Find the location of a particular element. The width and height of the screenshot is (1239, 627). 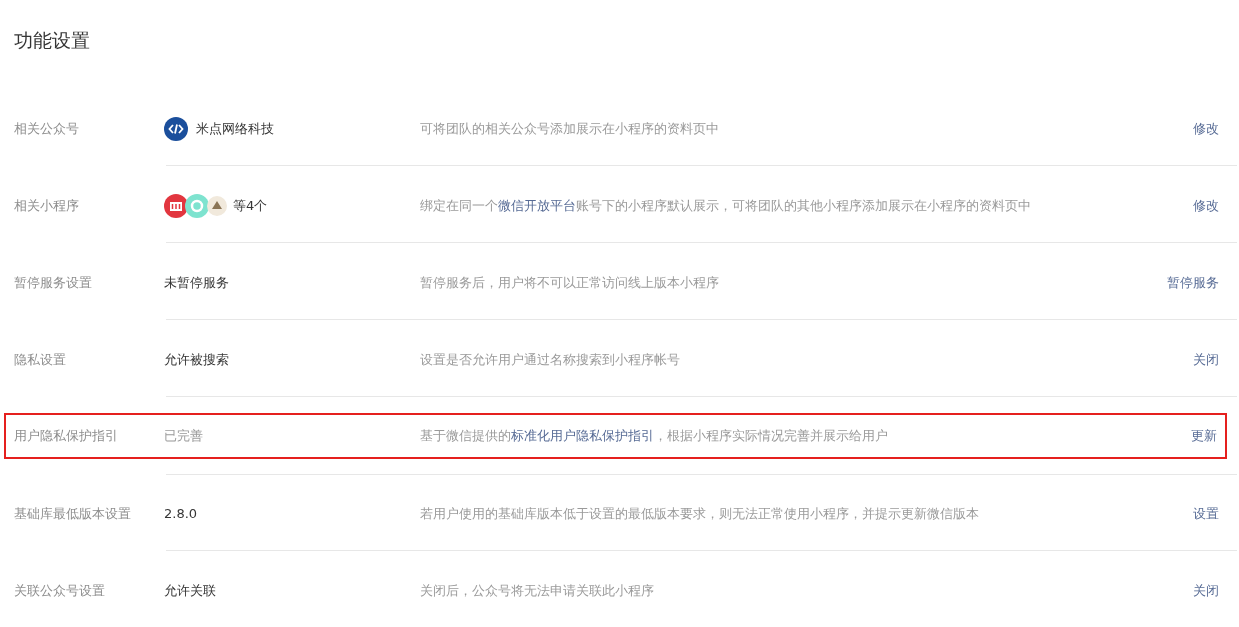

chat-avatar-icon is located at coordinates (197, 205).